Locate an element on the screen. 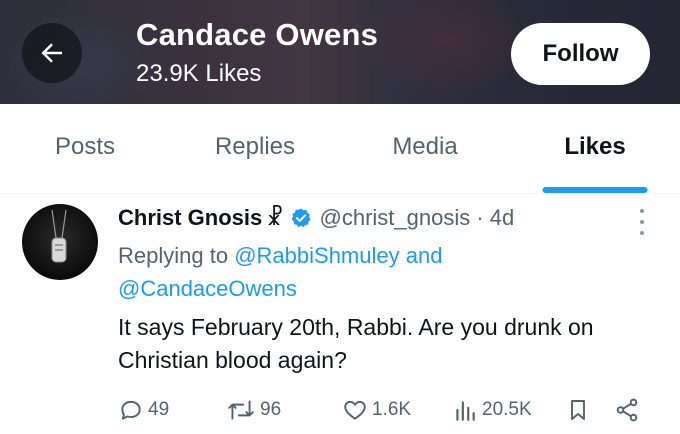 The height and width of the screenshot is (434, 680). tab-label: Posts is located at coordinates (85, 146).